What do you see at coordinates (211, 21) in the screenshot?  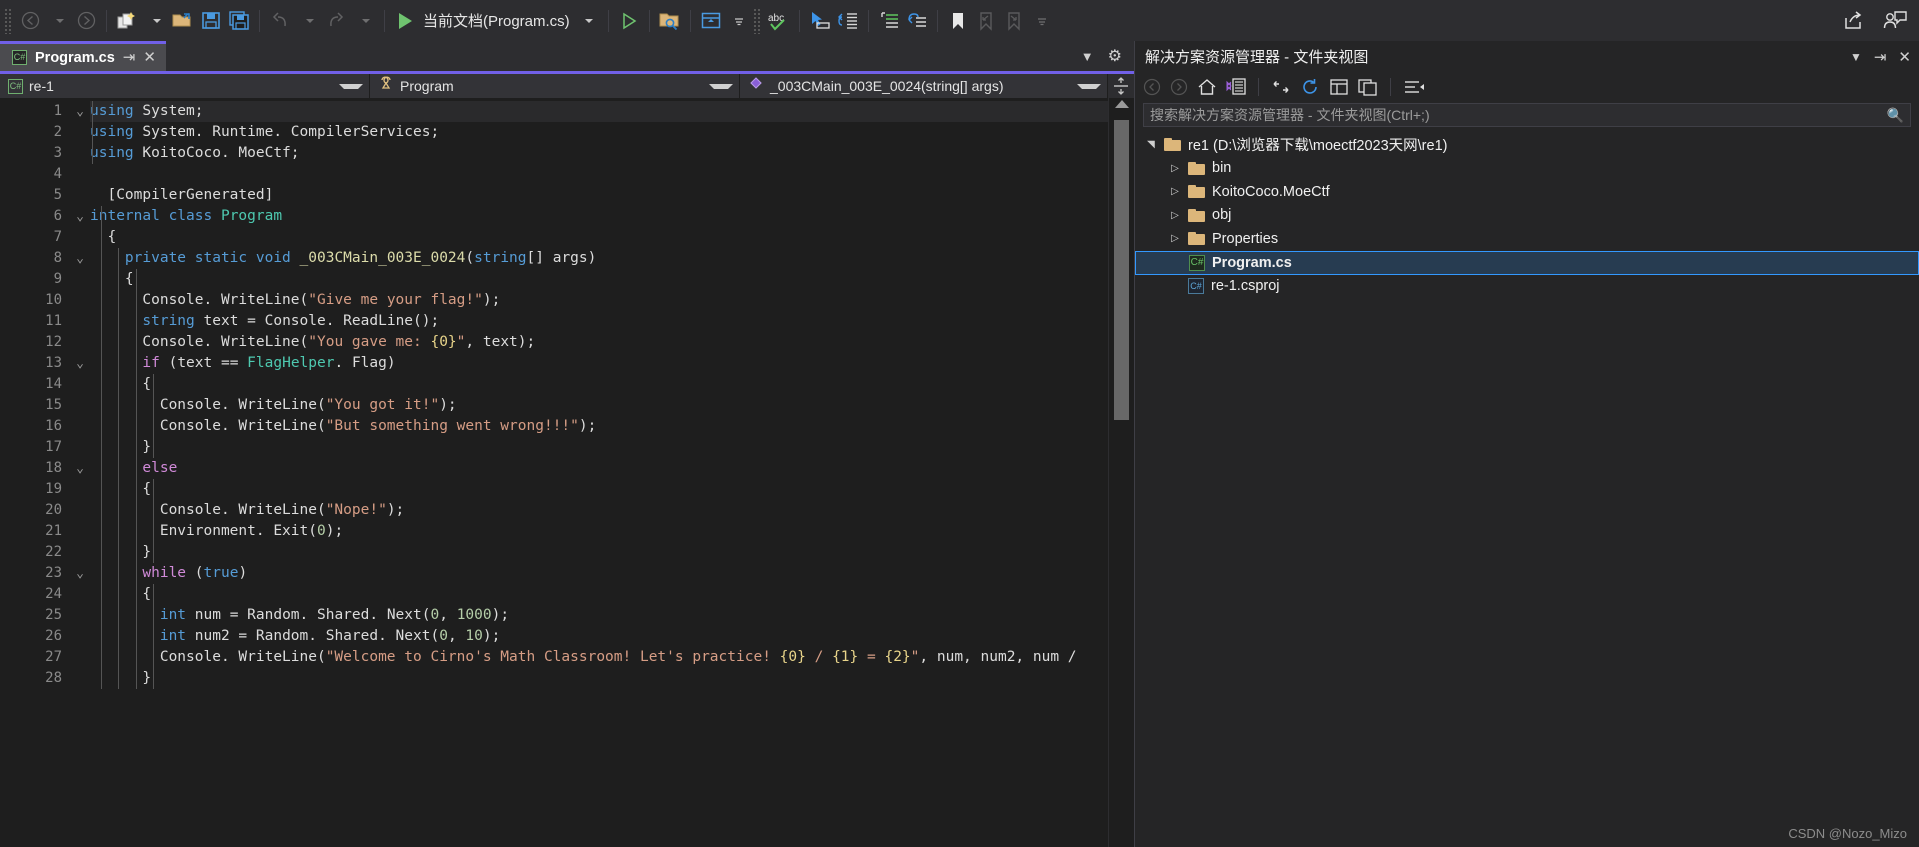 I see `save-icon` at bounding box center [211, 21].